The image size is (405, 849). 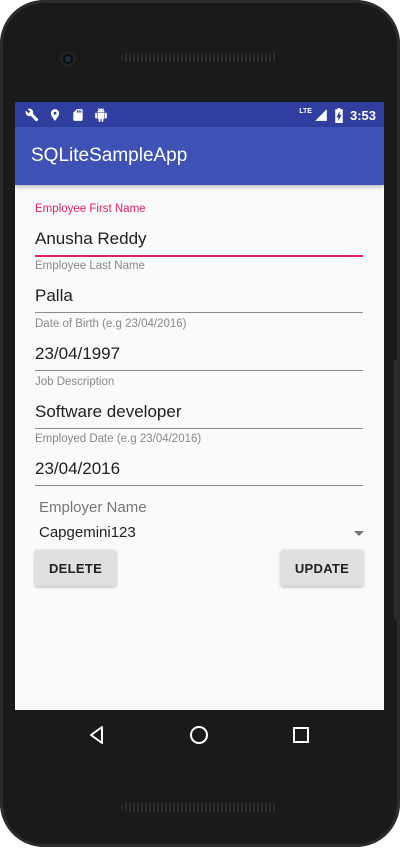 What do you see at coordinates (32, 115) in the screenshot?
I see `wrench-icon` at bounding box center [32, 115].